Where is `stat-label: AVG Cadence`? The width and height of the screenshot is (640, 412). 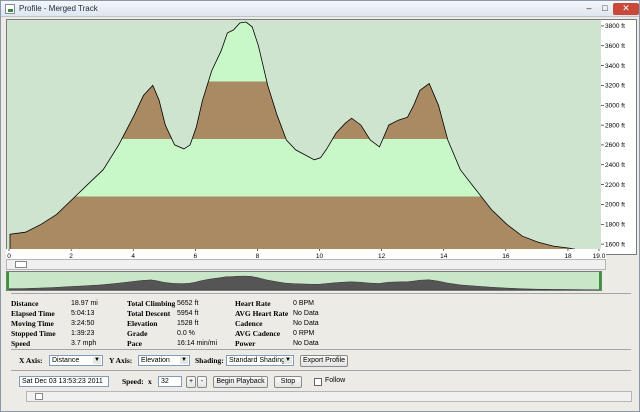
stat-label: AVG Cadence is located at coordinates (258, 333).